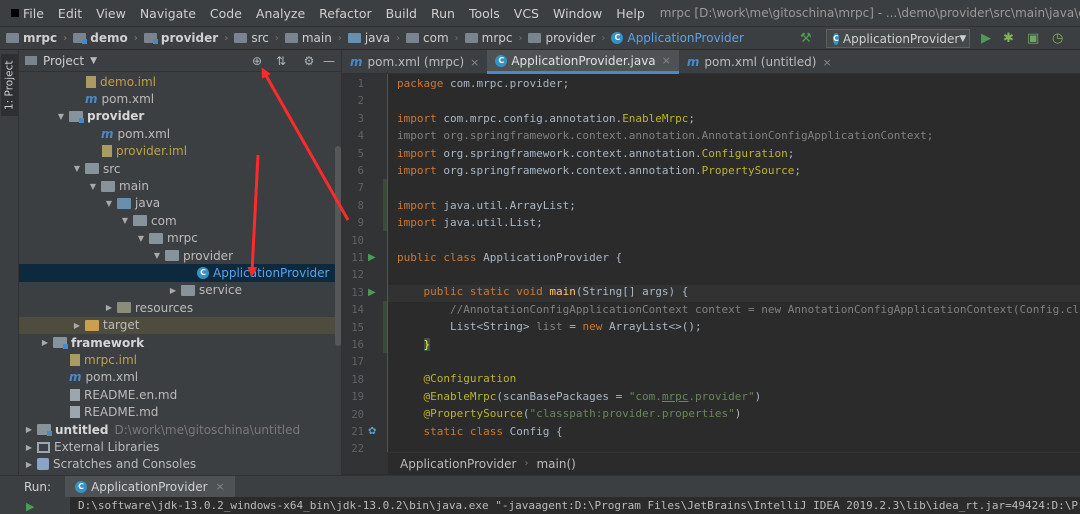 The height and width of the screenshot is (514, 1080). Describe the element at coordinates (414, 62) in the screenshot. I see `editor-tab-pom-mrpc: m pom.xml (mrpc) ×` at that location.